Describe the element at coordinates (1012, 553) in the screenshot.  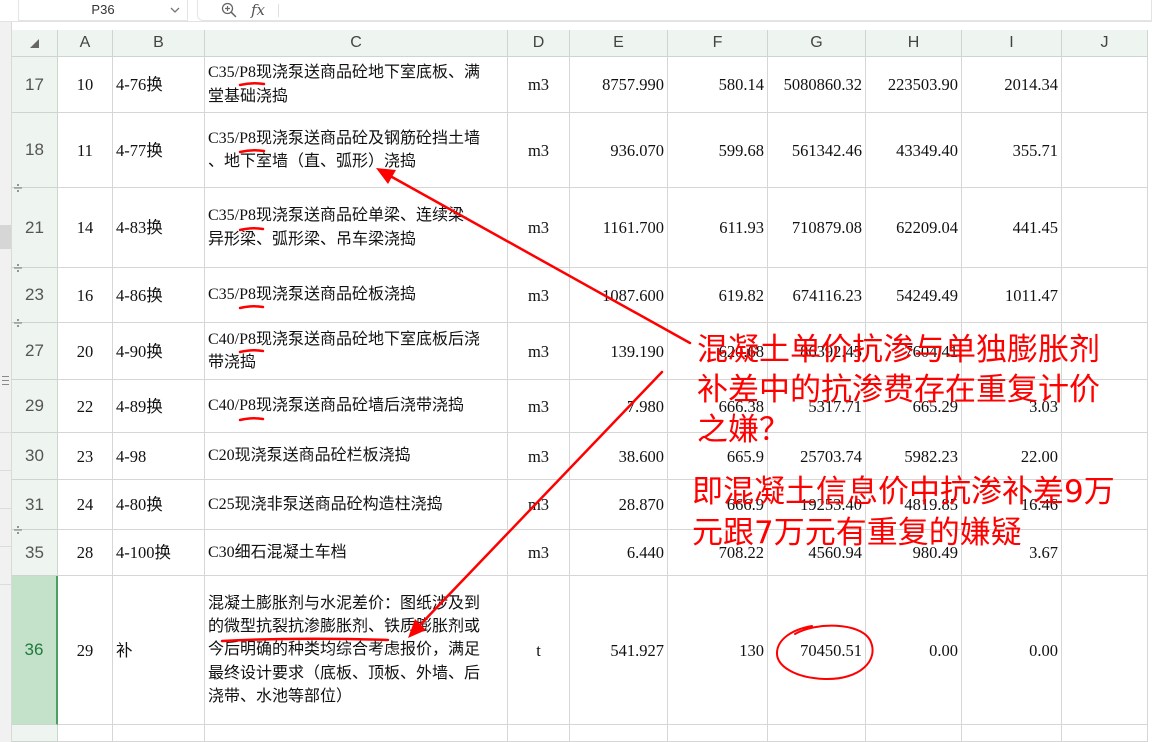
I see `cell-I35: 3.67` at that location.